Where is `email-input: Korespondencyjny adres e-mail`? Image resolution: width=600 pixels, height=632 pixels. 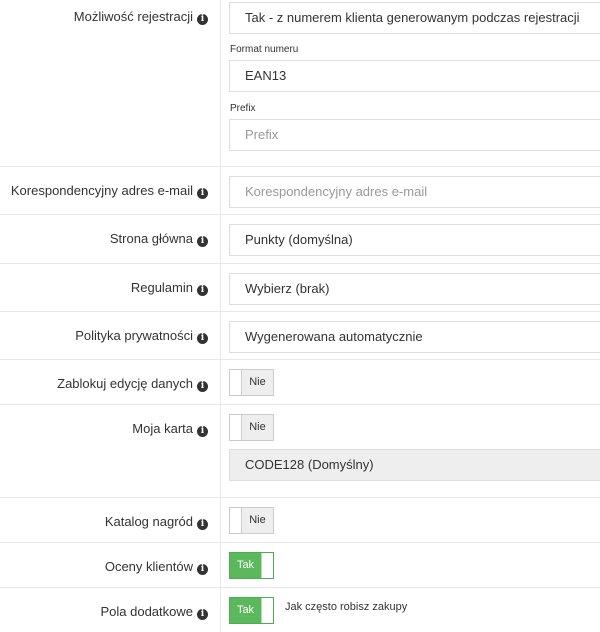
email-input: Korespondencyjny adres e-mail is located at coordinates (414, 192).